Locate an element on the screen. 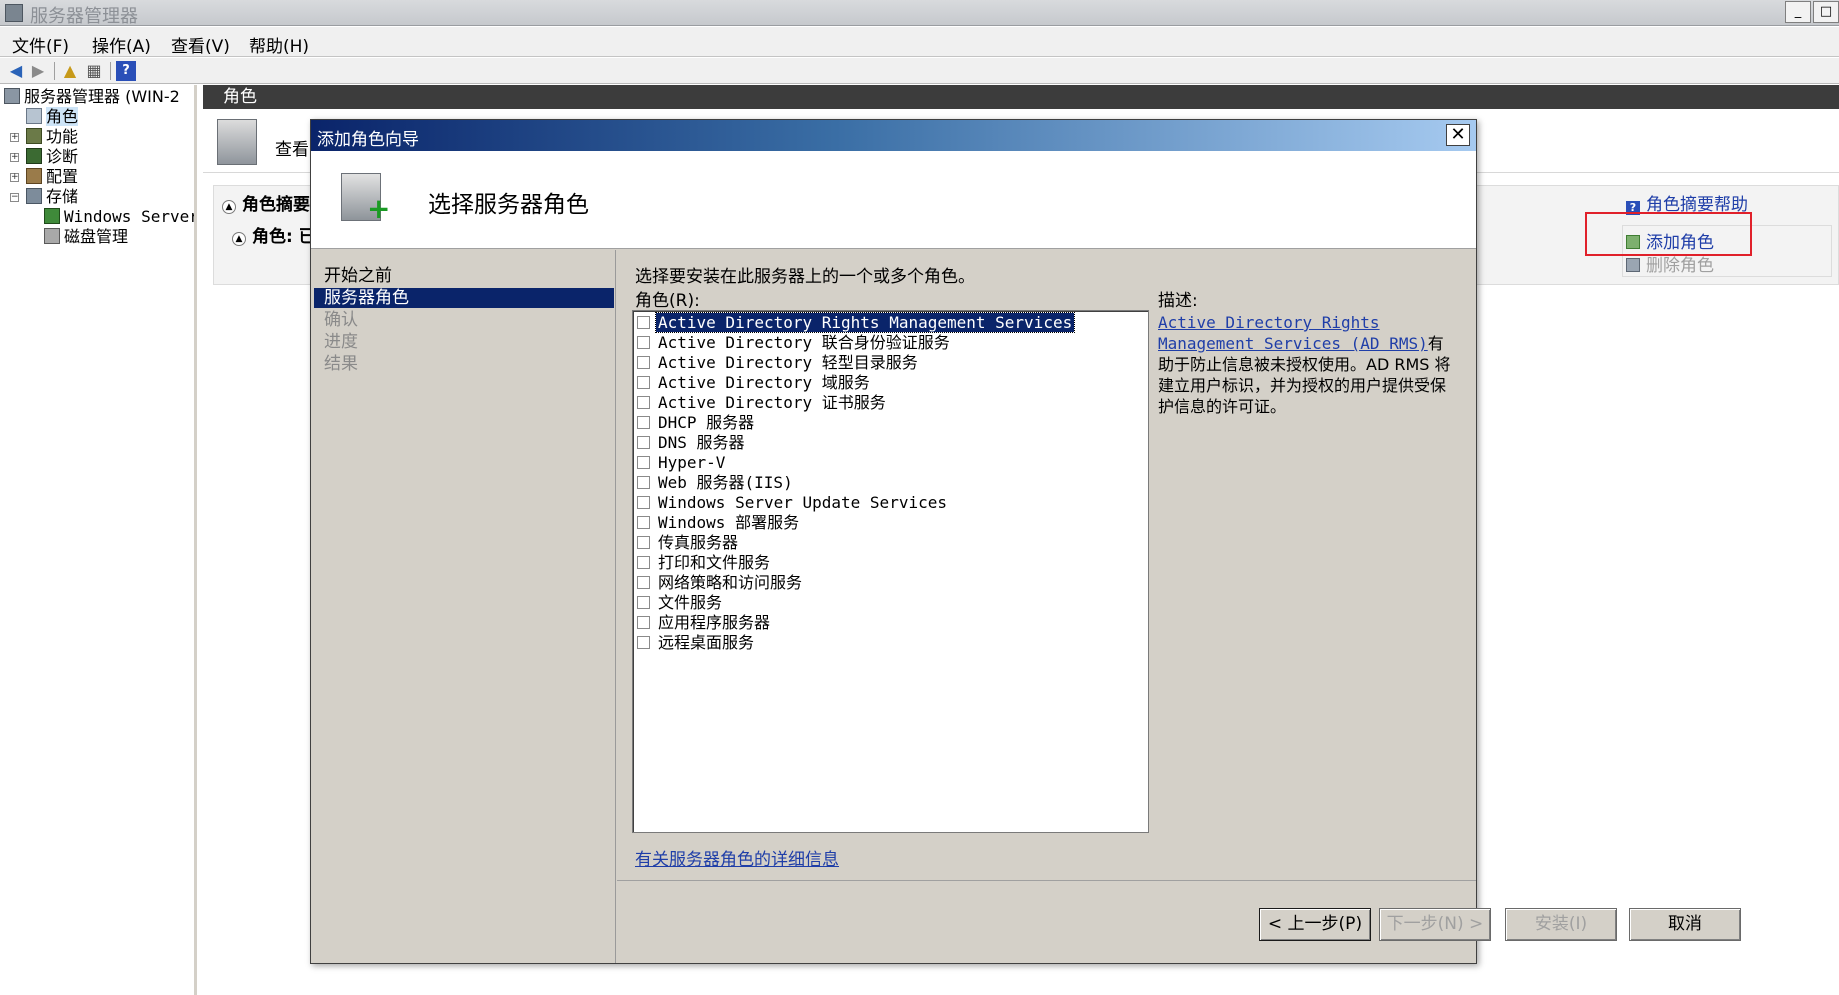 This screenshot has width=1839, height=995. role-label: 打印和文件服务 is located at coordinates (714, 562).